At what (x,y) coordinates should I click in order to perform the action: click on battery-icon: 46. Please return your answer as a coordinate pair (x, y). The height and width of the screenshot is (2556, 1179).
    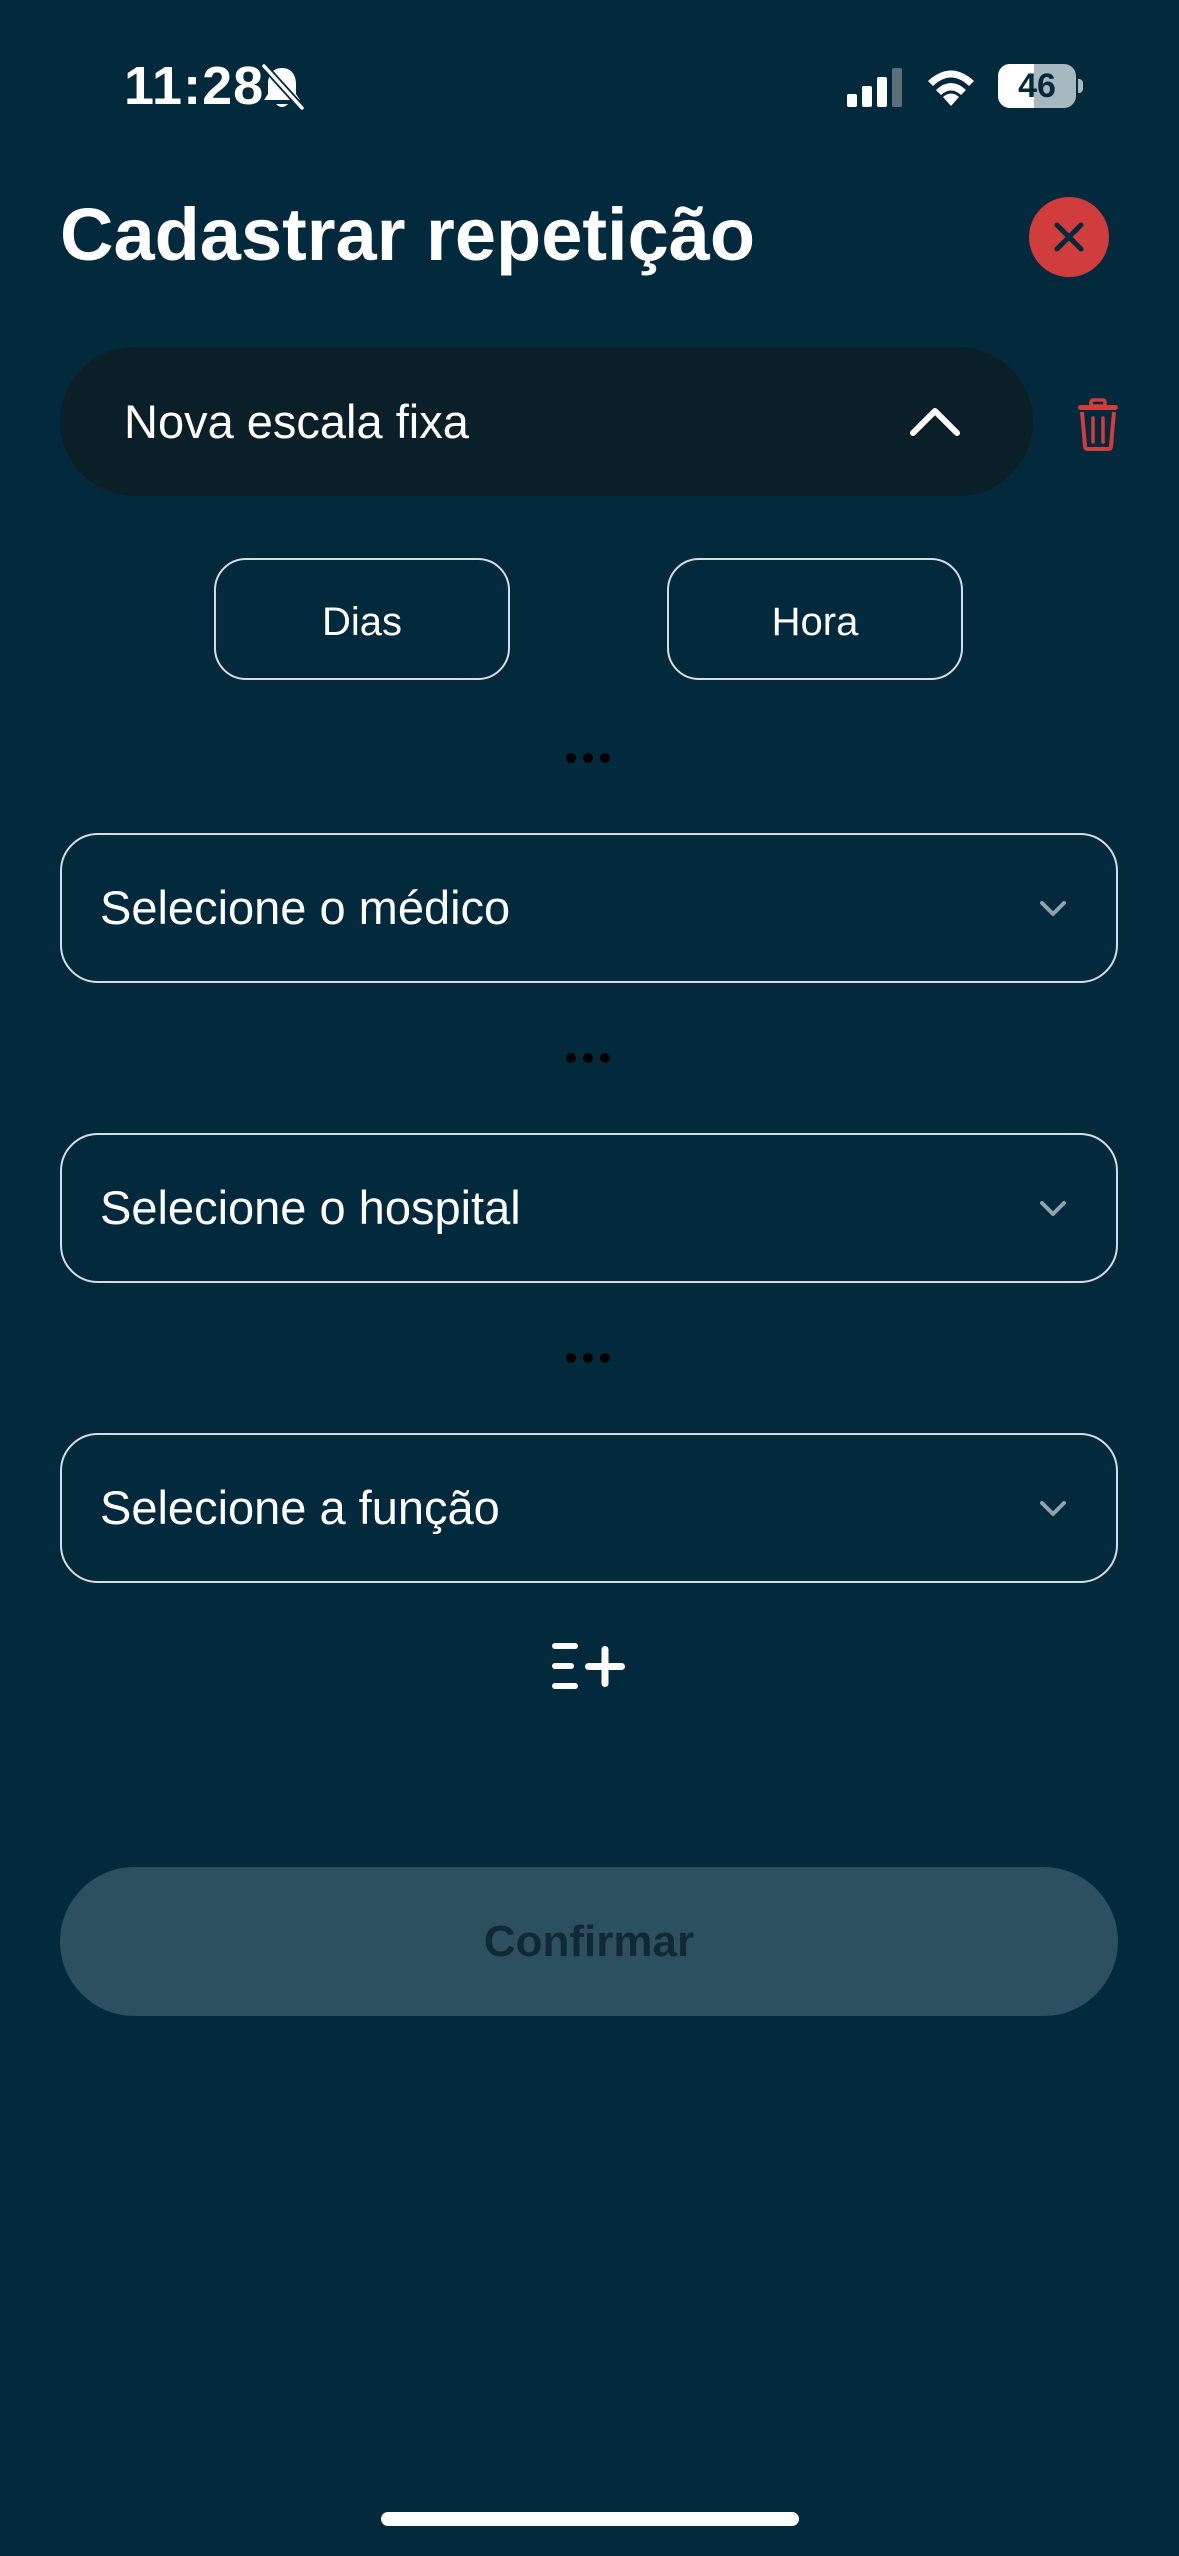
    Looking at the image, I should click on (1041, 86).